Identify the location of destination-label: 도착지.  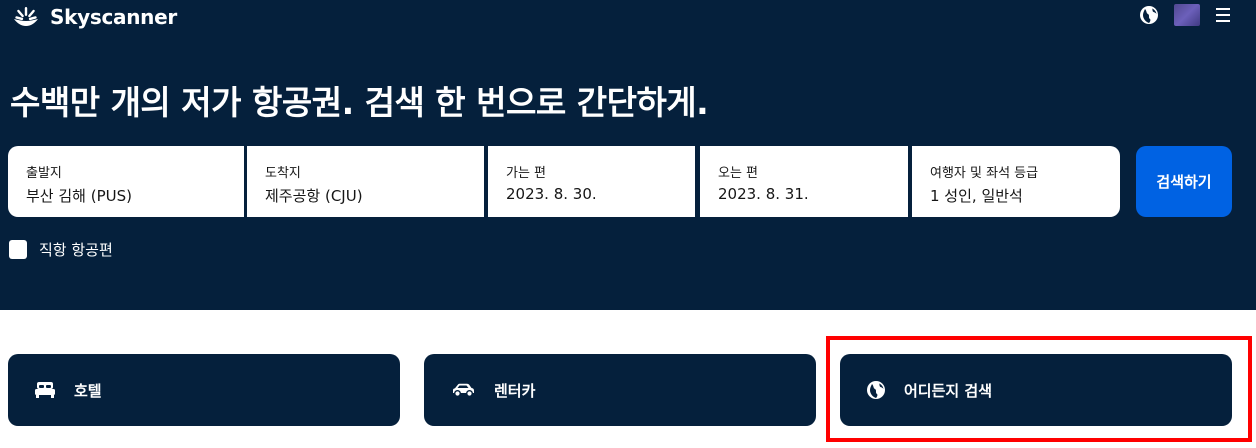
(283, 173).